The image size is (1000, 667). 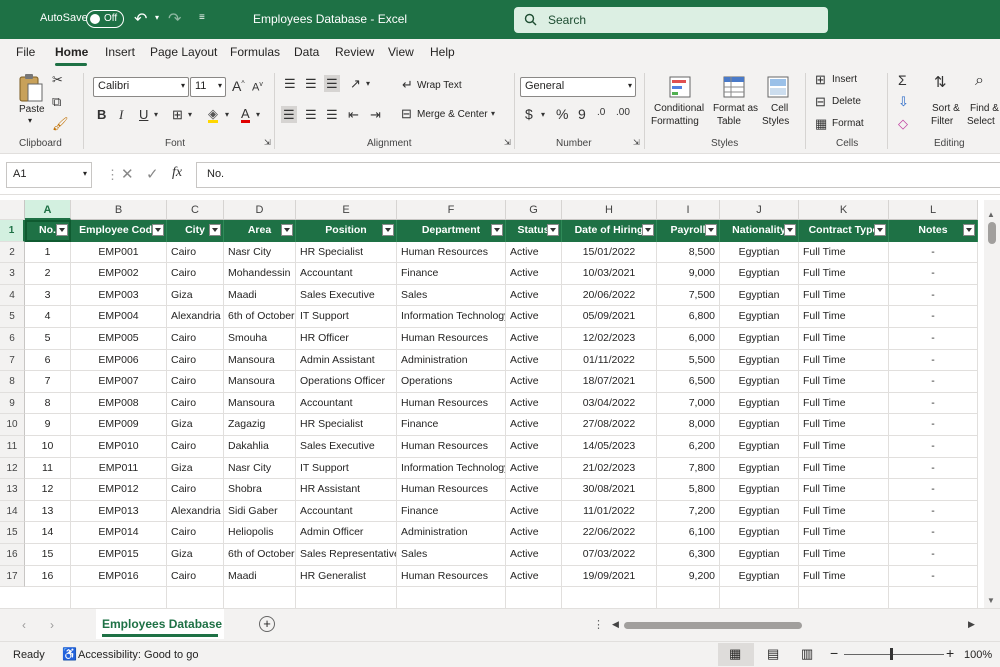 What do you see at coordinates (992, 404) in the screenshot?
I see `vertical-scrollbar: ▲ ▼` at bounding box center [992, 404].